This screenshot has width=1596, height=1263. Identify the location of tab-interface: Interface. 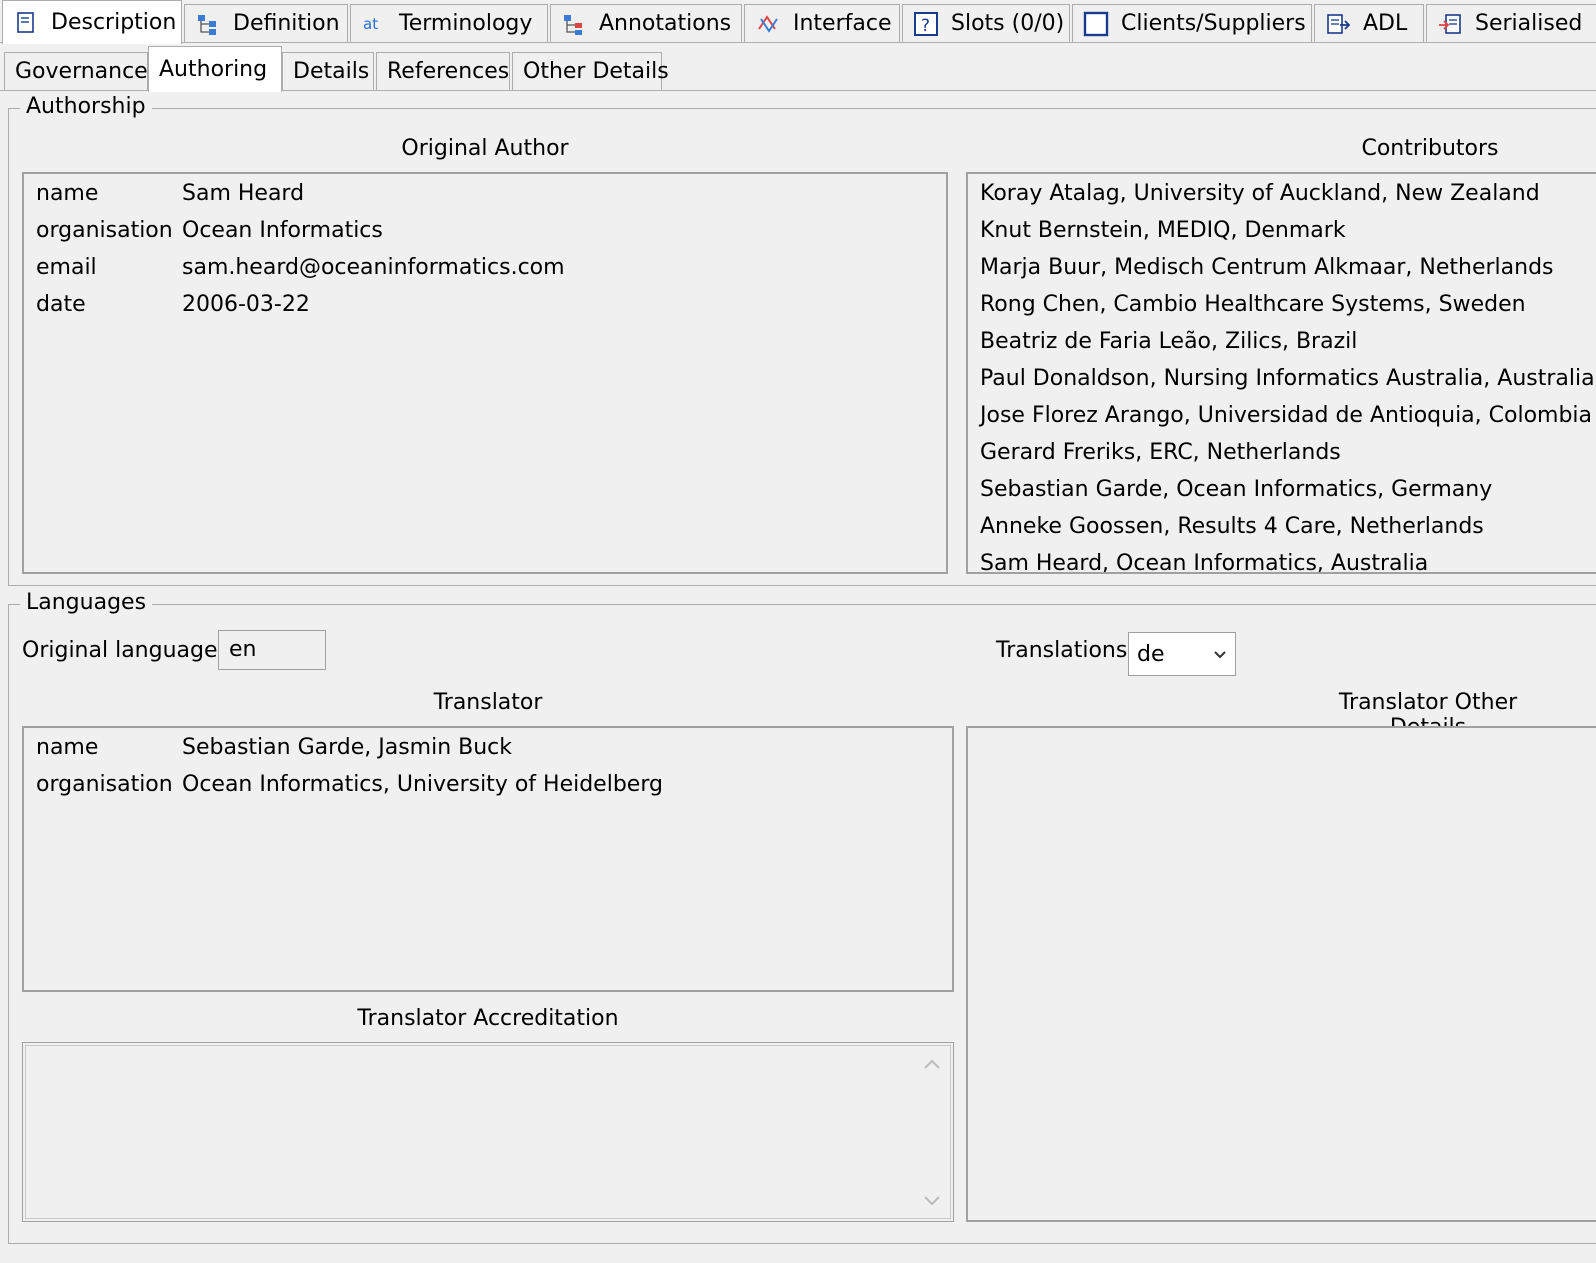
(822, 23).